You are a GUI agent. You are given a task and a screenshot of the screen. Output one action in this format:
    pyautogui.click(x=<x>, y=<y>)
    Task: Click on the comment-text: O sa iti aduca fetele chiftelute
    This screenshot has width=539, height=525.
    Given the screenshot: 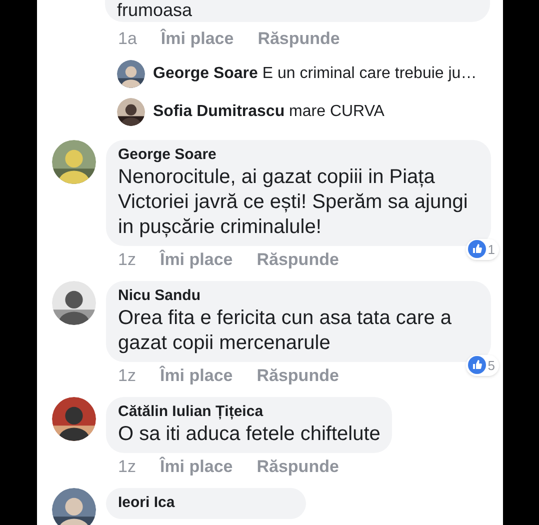 What is the action you would take?
    pyautogui.click(x=249, y=434)
    